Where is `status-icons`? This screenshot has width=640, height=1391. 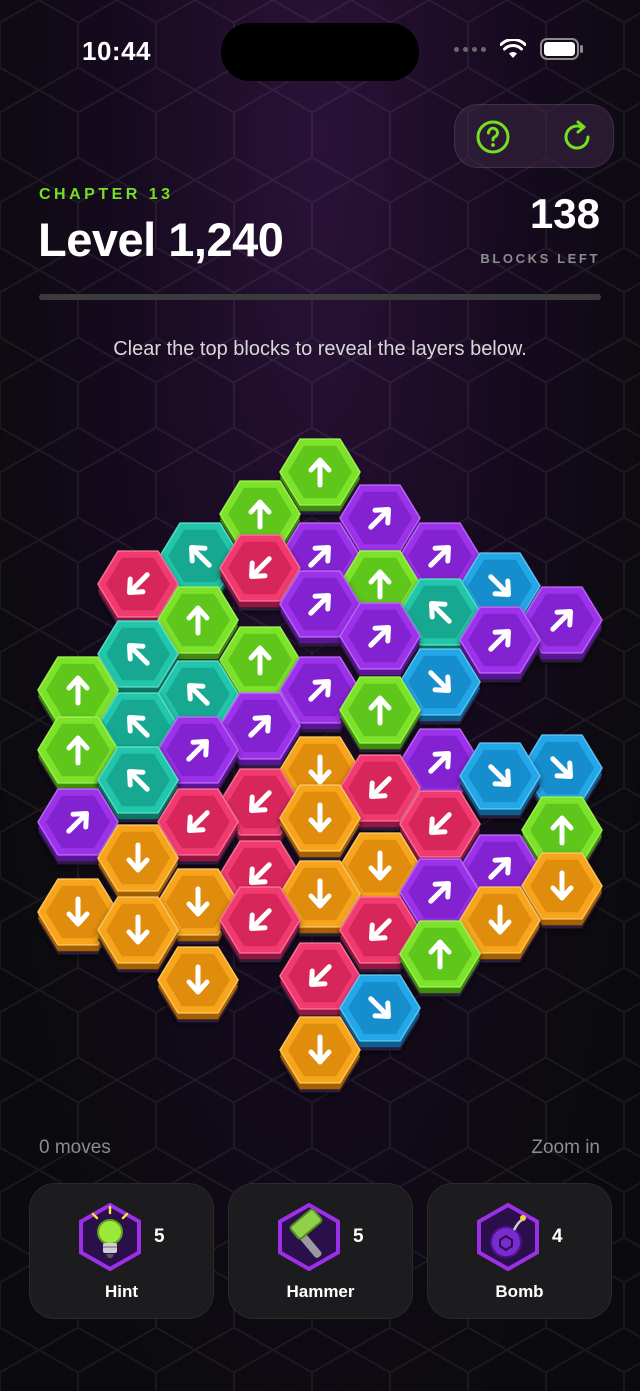
status-icons is located at coordinates (519, 49).